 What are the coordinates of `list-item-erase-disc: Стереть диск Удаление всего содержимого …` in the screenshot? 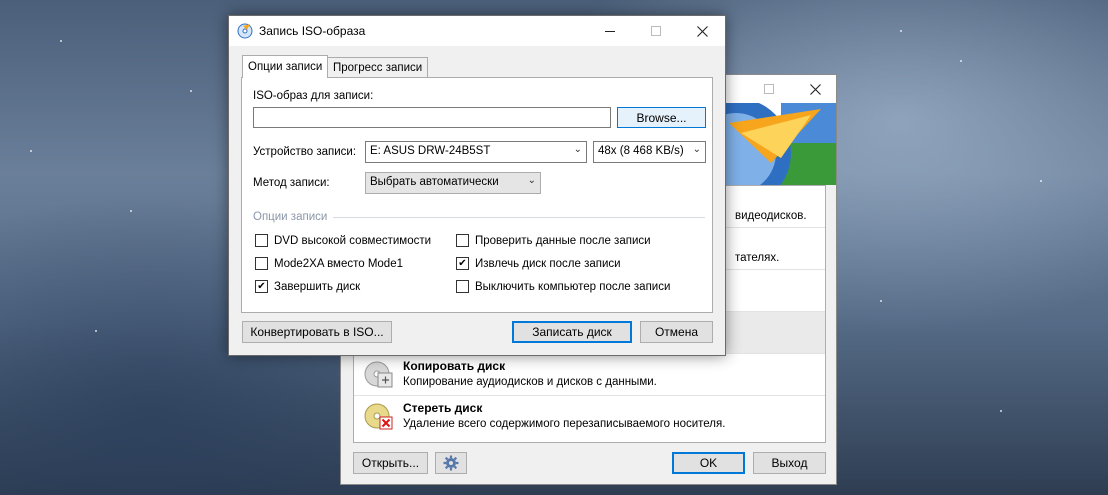 It's located at (589, 417).